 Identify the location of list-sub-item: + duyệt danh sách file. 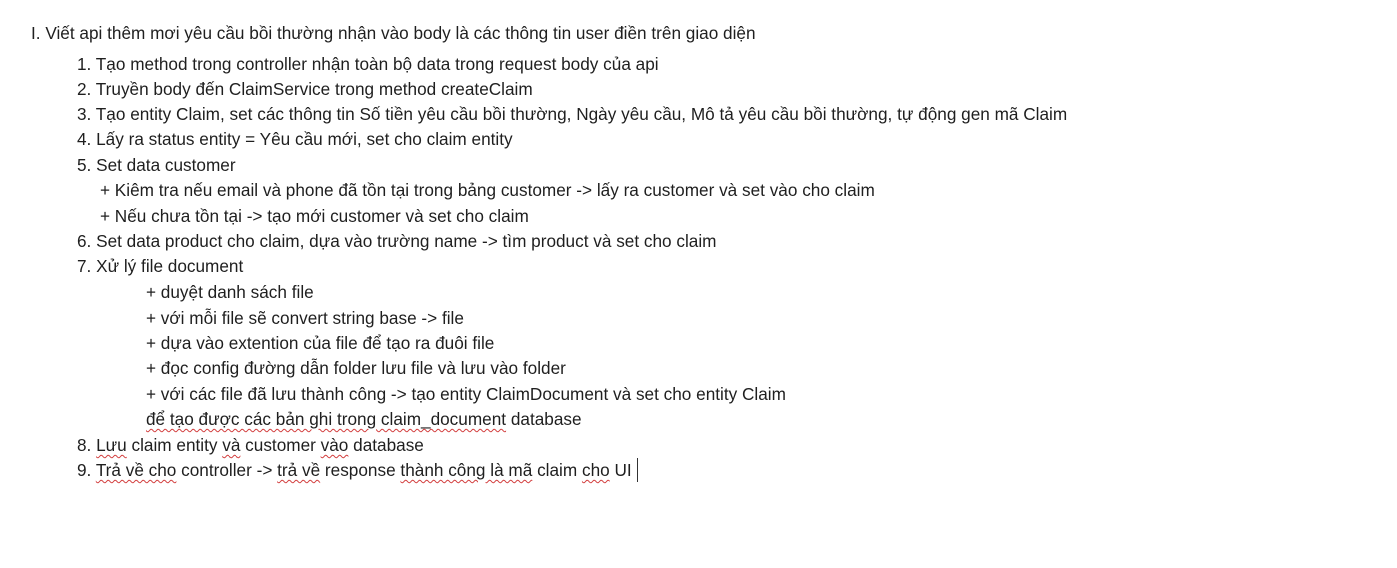
(230, 292).